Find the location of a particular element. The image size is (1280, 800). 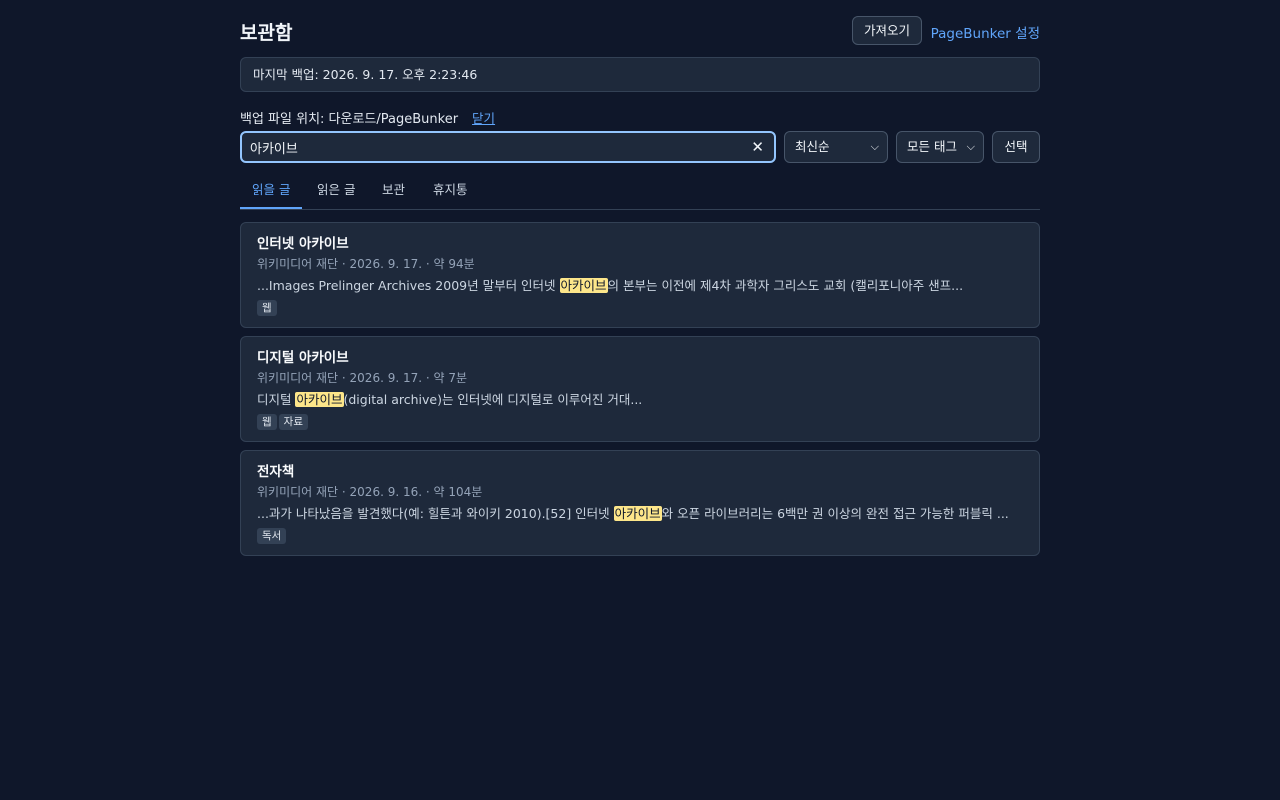

tag-list: 독서 is located at coordinates (640, 536).